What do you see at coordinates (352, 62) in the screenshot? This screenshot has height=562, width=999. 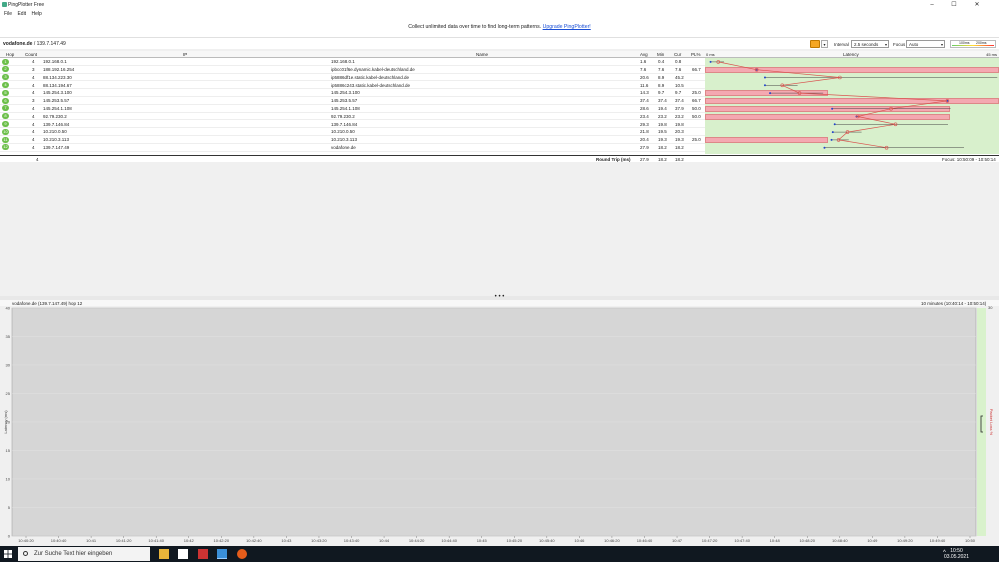 I see `table-row: 1 4 192.168.0.1 192.168.0.1 1.6 0.4 0.8` at bounding box center [352, 62].